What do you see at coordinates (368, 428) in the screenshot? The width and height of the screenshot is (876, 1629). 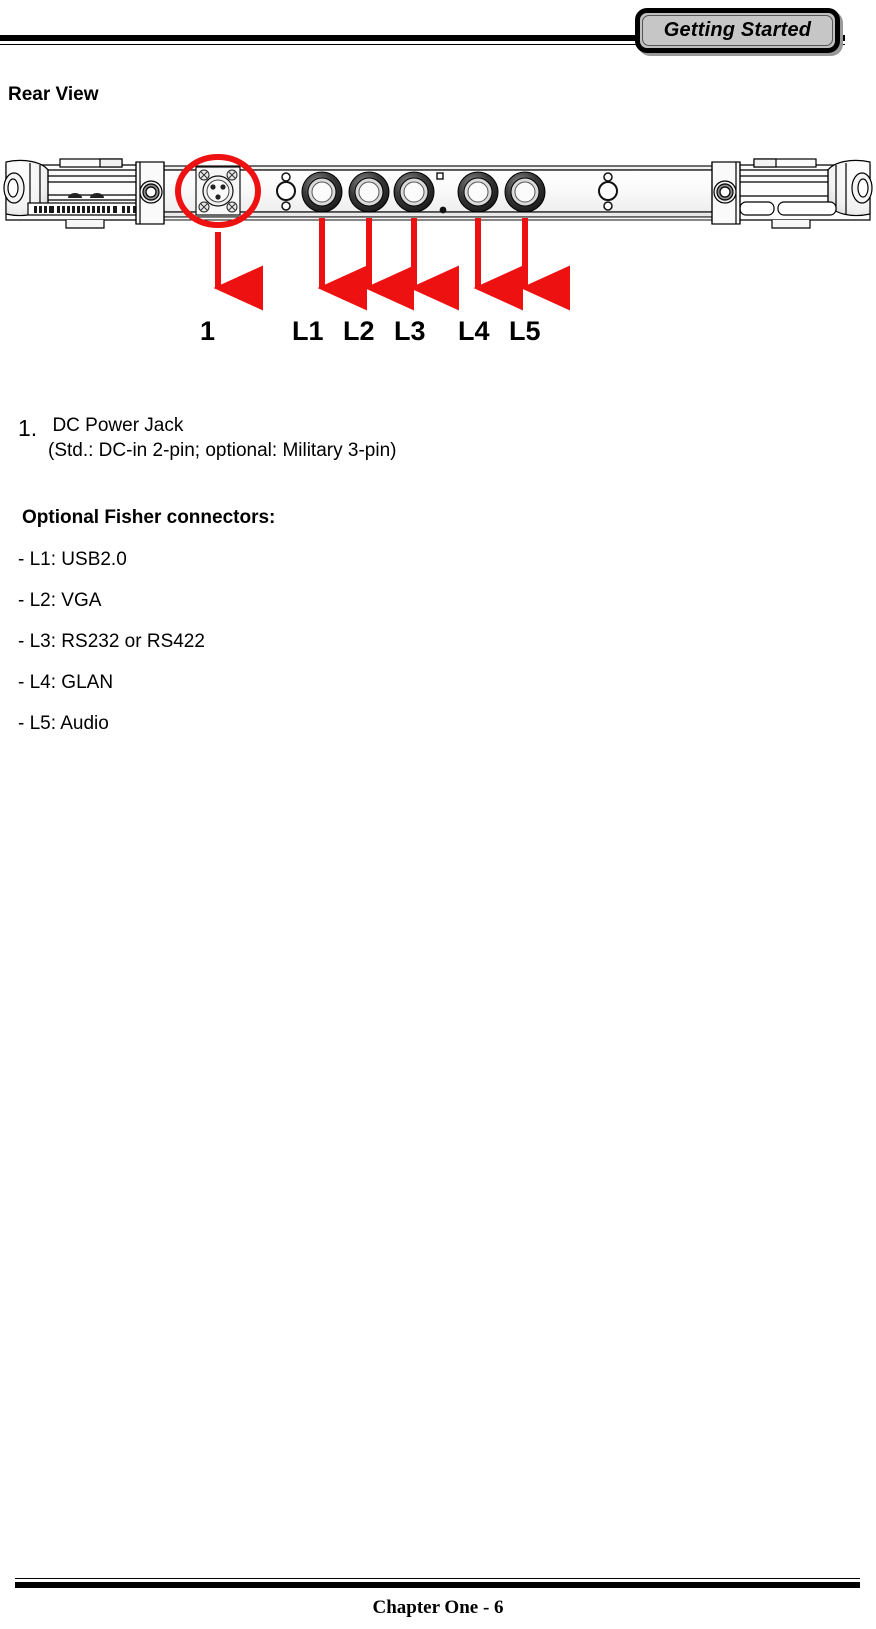 I see `numbered-item-1: 1. DC Power Jack` at bounding box center [368, 428].